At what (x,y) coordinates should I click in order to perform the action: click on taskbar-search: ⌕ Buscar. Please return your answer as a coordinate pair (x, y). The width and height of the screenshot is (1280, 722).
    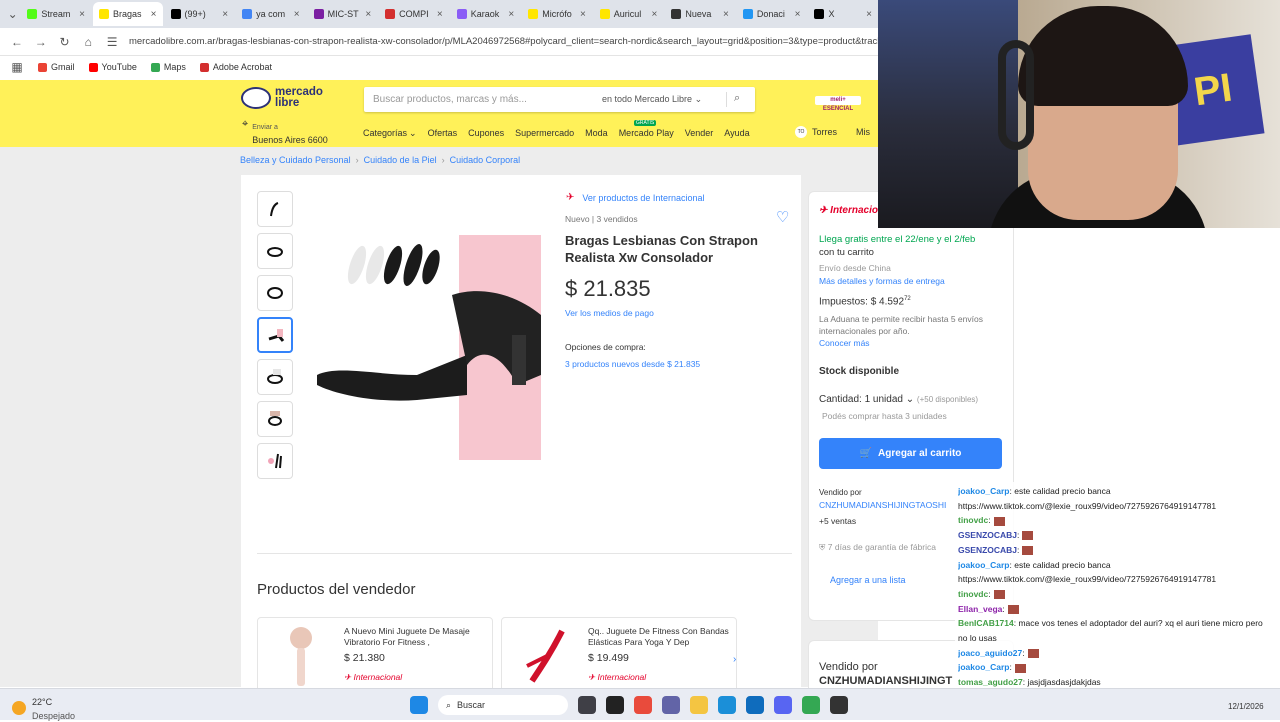
    Looking at the image, I should click on (503, 705).